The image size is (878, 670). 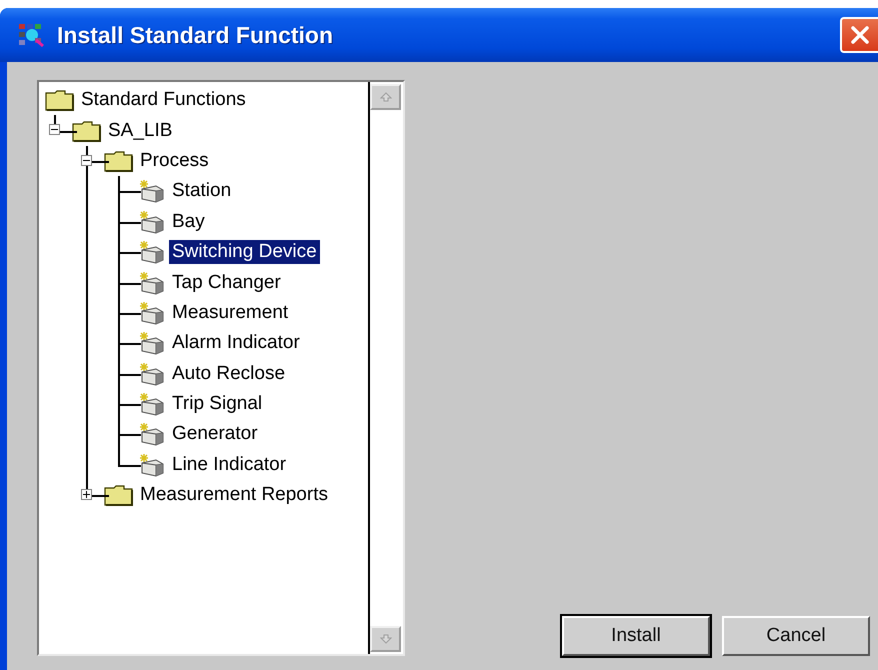 What do you see at coordinates (636, 636) in the screenshot?
I see `dialog-button: Install` at bounding box center [636, 636].